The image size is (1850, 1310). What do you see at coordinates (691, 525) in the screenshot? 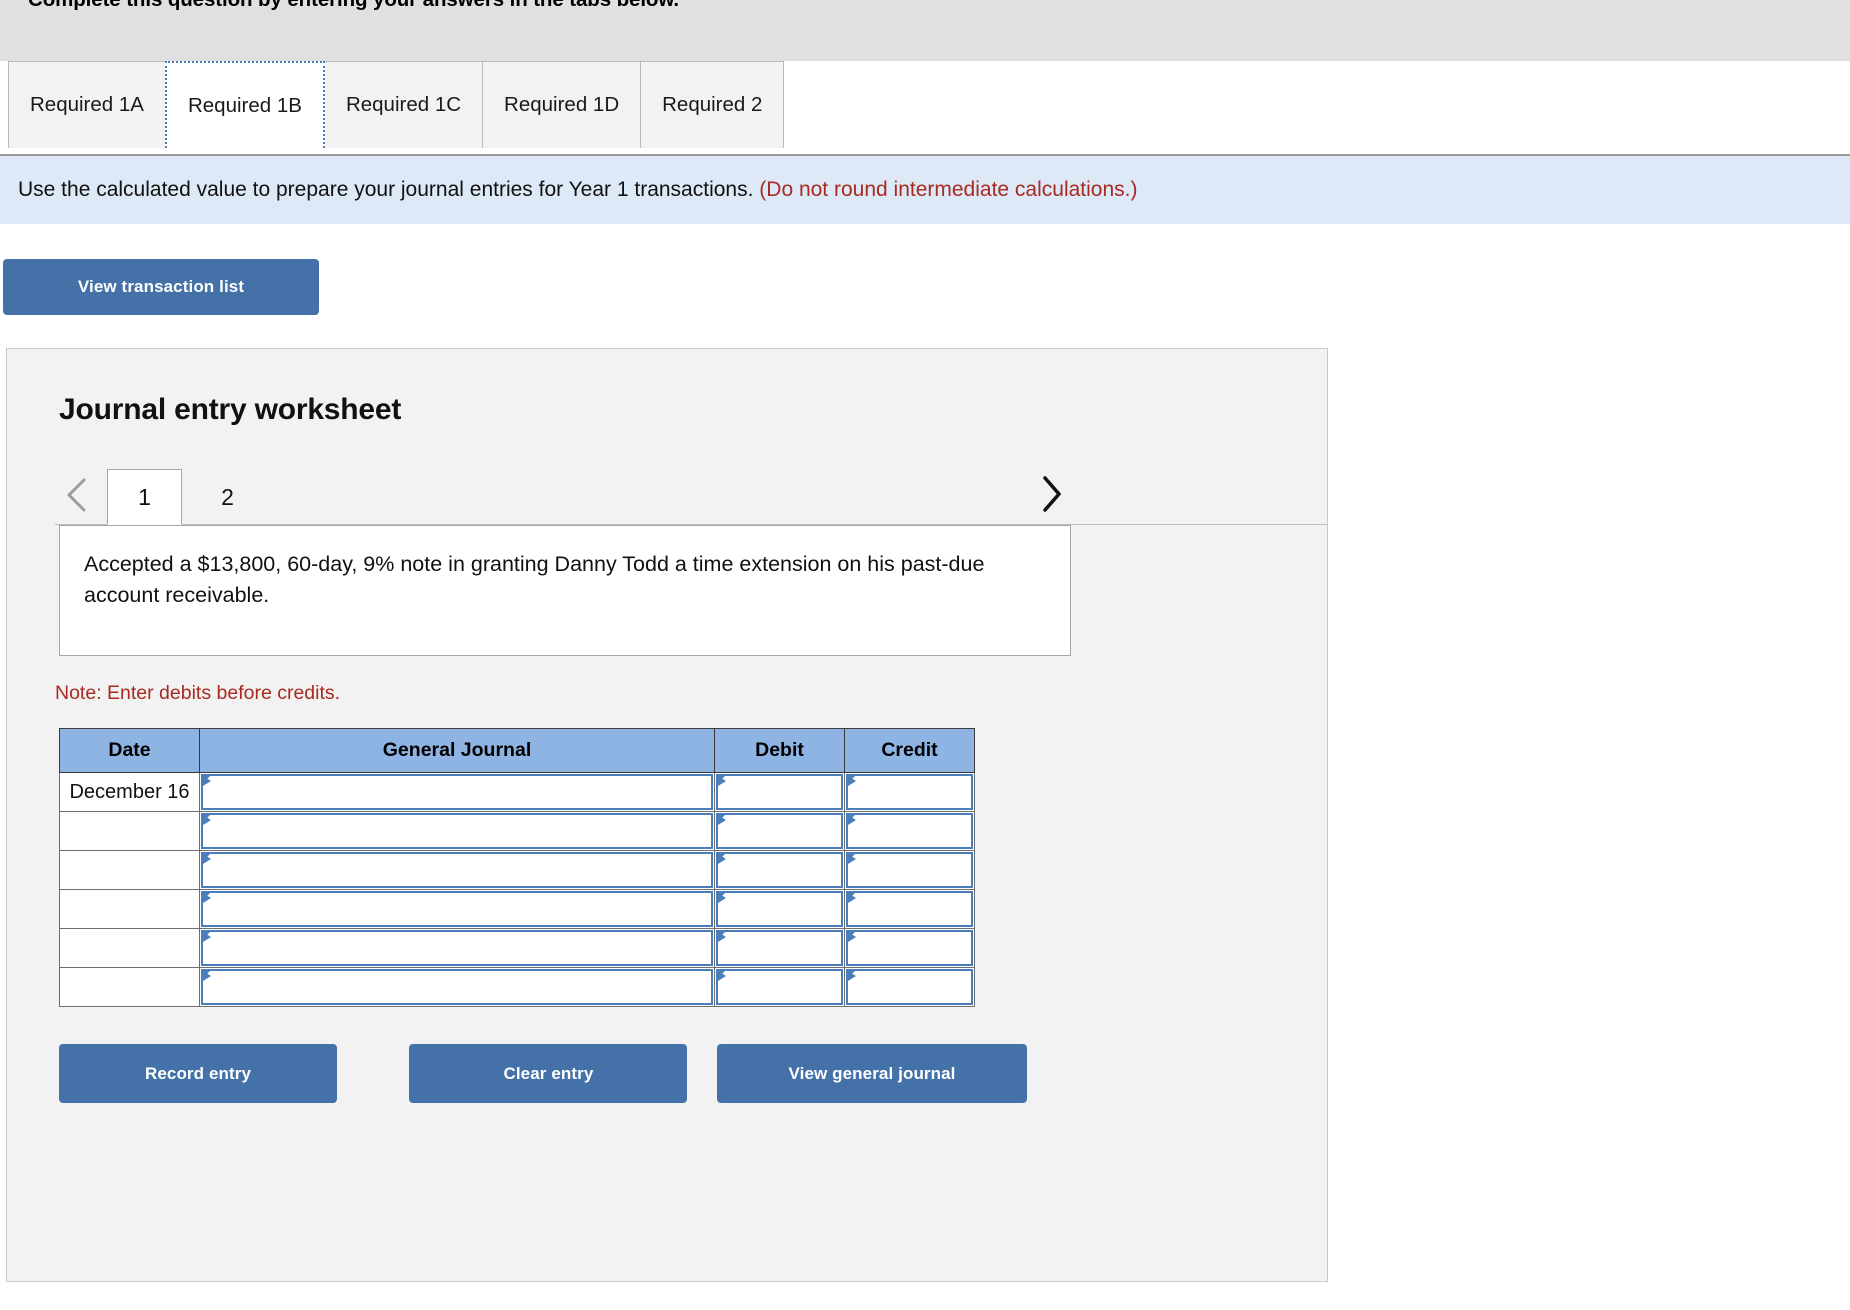
I see `pager-divider` at bounding box center [691, 525].